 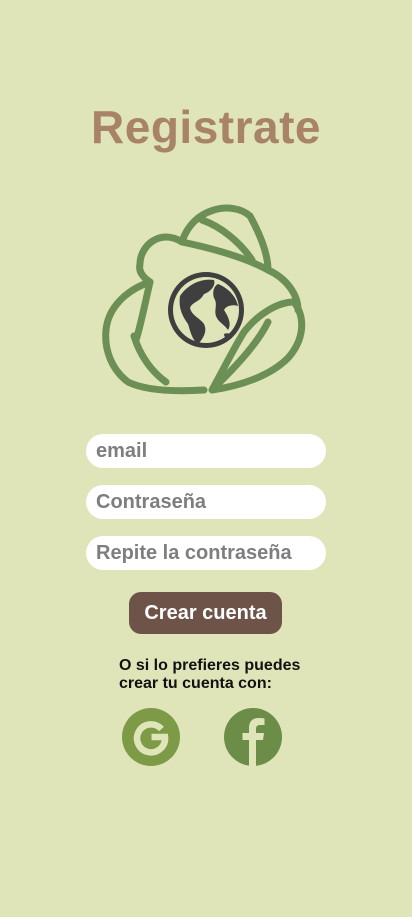 What do you see at coordinates (206, 127) in the screenshot?
I see `page-title: Registrate` at bounding box center [206, 127].